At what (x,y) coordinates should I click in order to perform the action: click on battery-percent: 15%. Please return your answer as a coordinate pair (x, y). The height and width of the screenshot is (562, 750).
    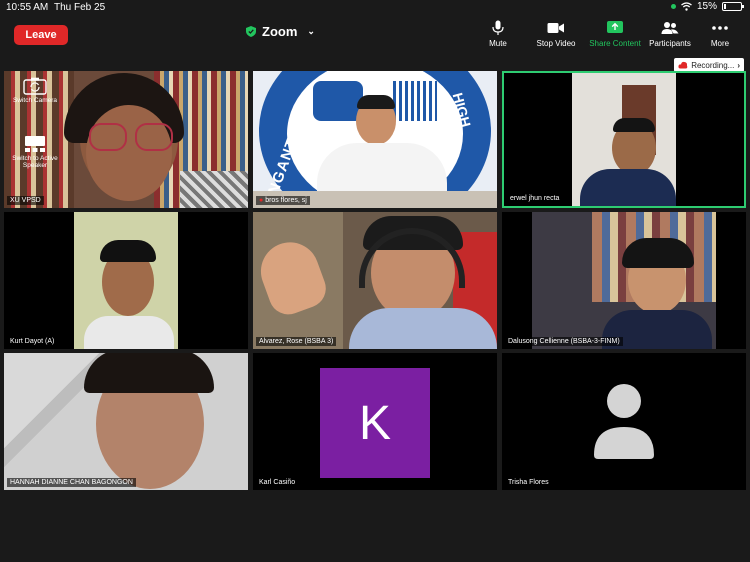
    Looking at the image, I should click on (706, 6).